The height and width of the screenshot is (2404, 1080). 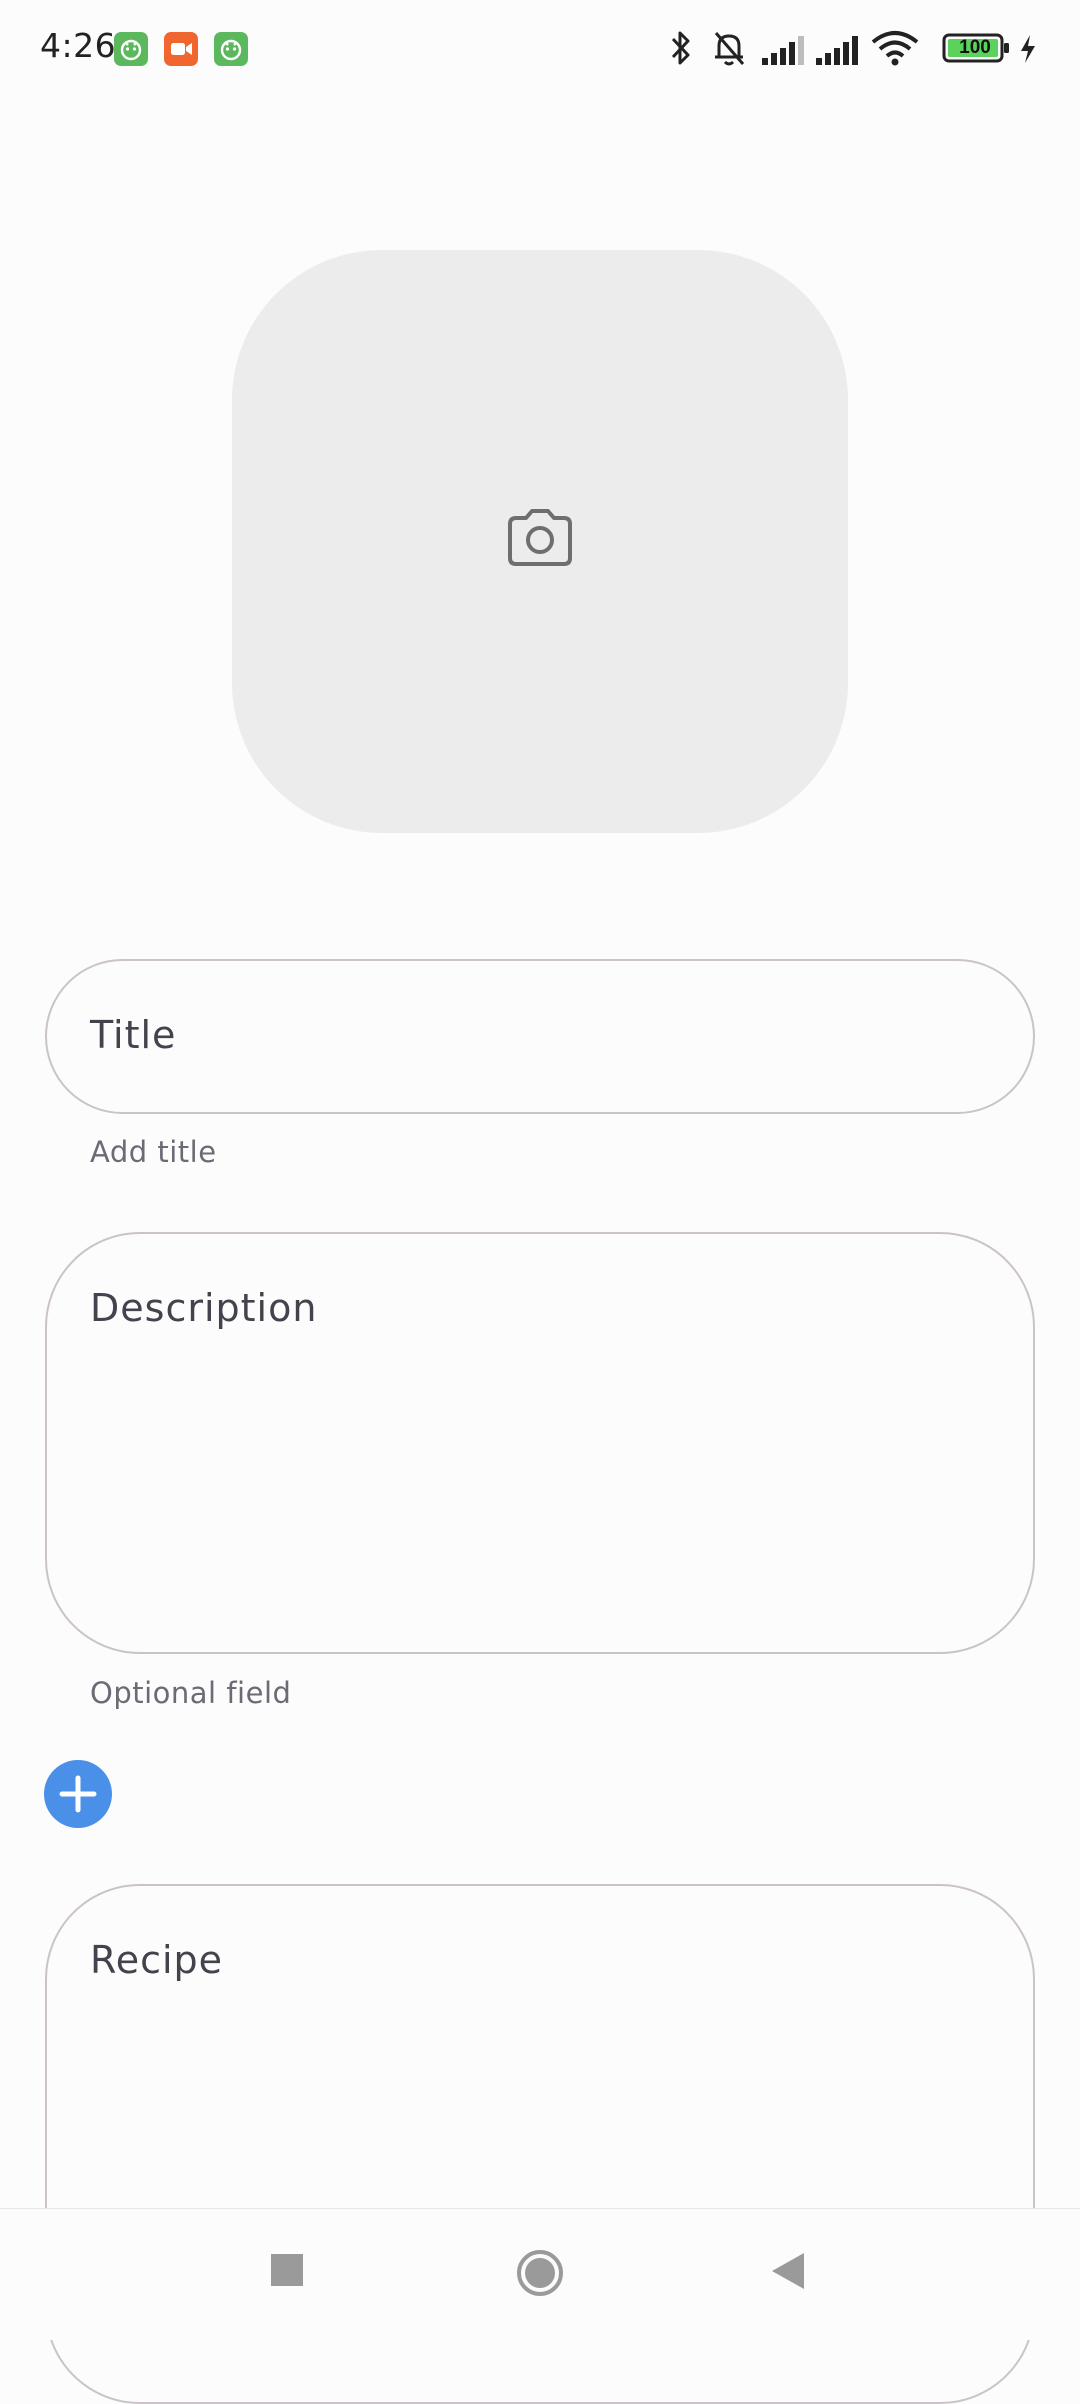 What do you see at coordinates (895, 48) in the screenshot?
I see `wifi-icon` at bounding box center [895, 48].